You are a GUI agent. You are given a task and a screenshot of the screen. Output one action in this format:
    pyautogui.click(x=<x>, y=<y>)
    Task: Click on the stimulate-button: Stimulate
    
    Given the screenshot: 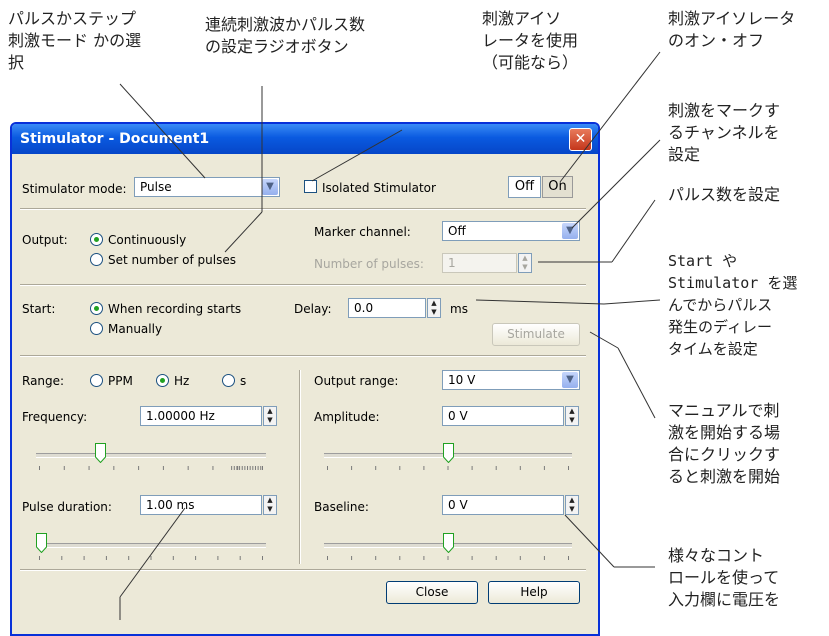 What is the action you would take?
    pyautogui.click(x=536, y=334)
    